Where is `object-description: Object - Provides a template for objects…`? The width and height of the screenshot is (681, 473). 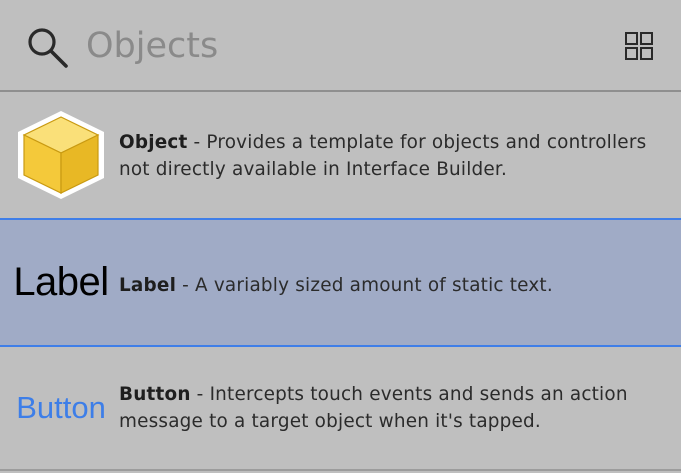
object-description: Object - Provides a template for objects… is located at coordinates (391, 156).